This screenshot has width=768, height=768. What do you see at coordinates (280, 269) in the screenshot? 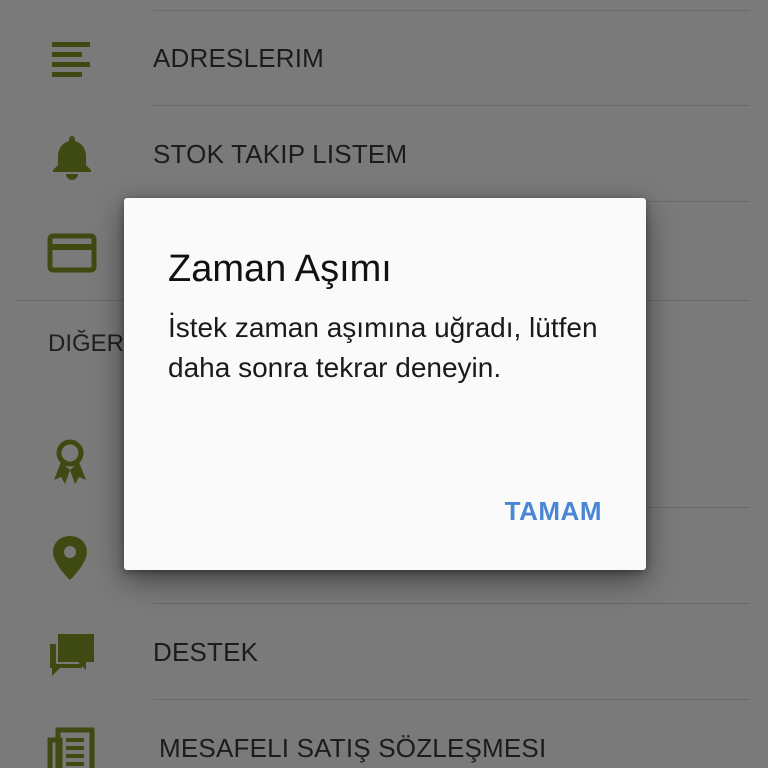
I see `dialog-title: Zaman Aşımı` at bounding box center [280, 269].